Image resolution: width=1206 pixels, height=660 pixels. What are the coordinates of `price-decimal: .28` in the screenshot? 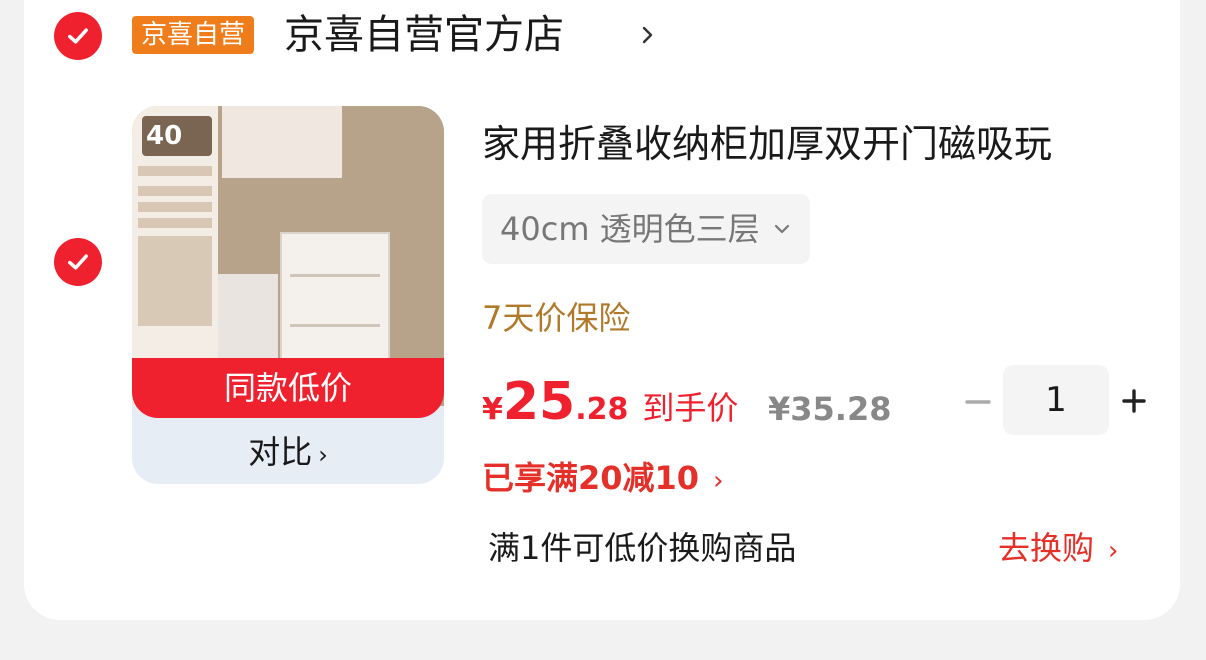 It's located at (602, 409).